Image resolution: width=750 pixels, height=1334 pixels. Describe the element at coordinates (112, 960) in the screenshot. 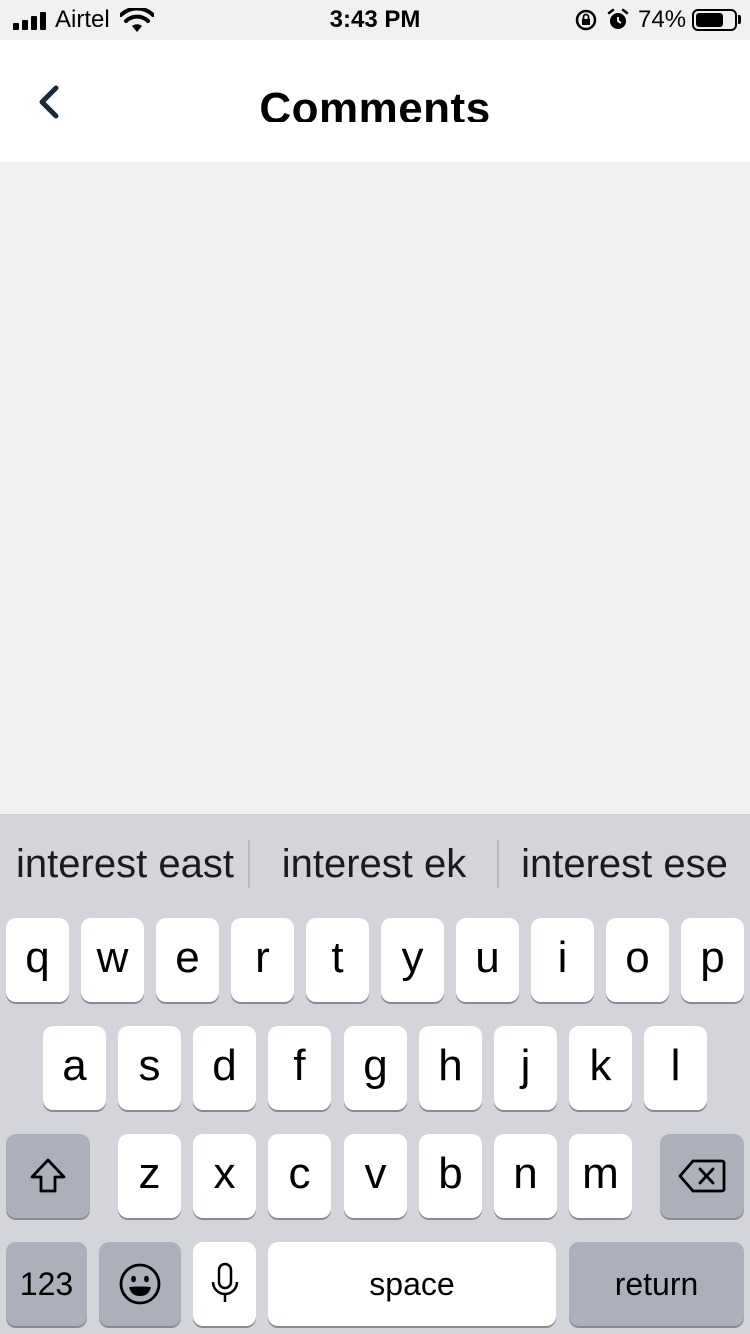

I see `key-w: w` at that location.